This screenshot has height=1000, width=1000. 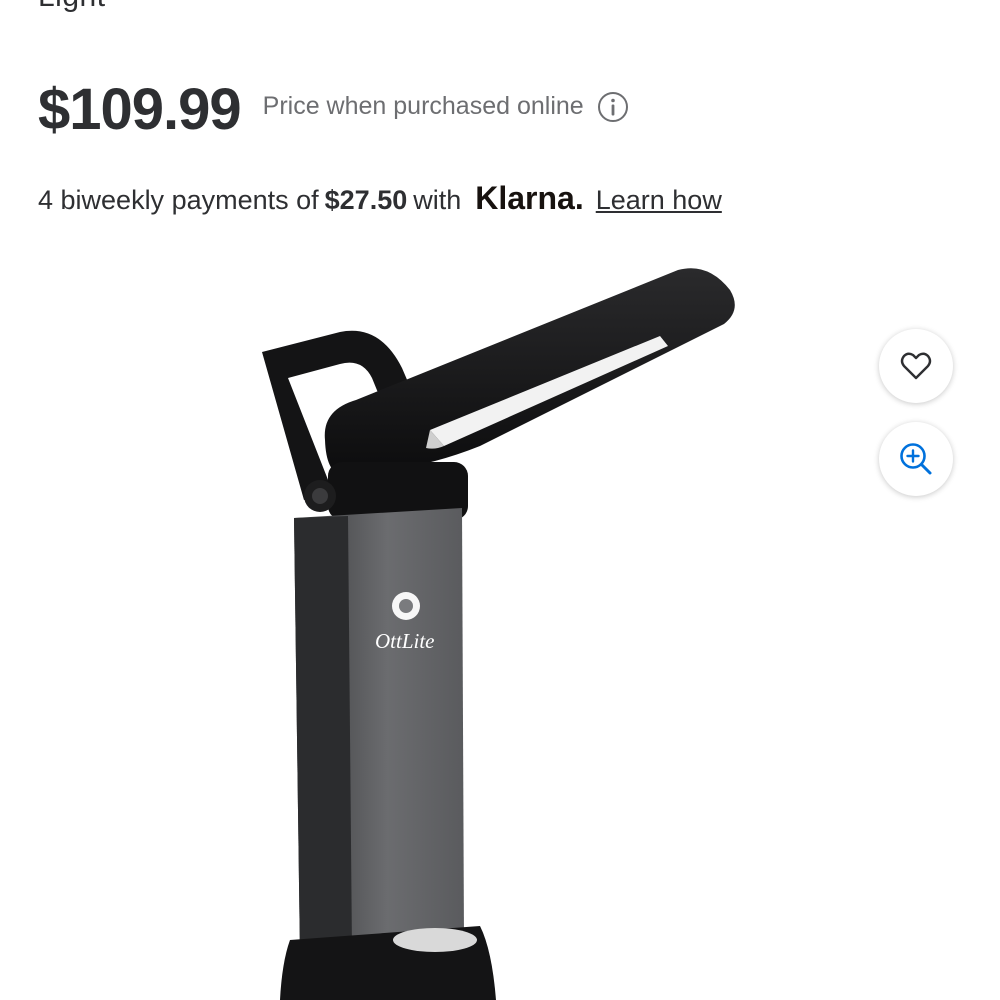 What do you see at coordinates (140, 109) in the screenshot?
I see `product-price: $109.99` at bounding box center [140, 109].